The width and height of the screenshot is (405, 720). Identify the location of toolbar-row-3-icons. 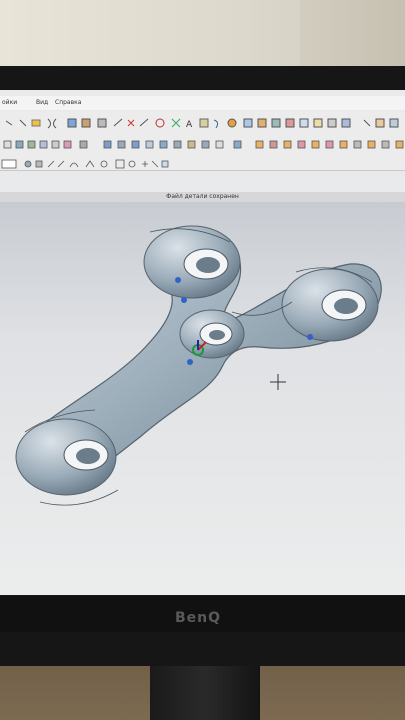
(202, 164).